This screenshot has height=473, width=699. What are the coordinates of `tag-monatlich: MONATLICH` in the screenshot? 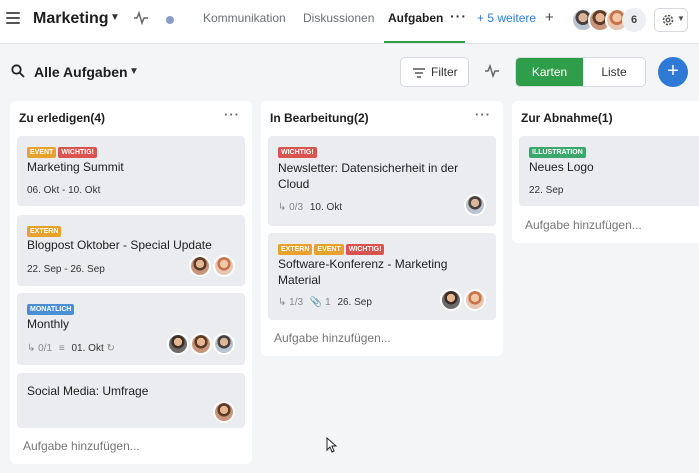 It's located at (51, 309).